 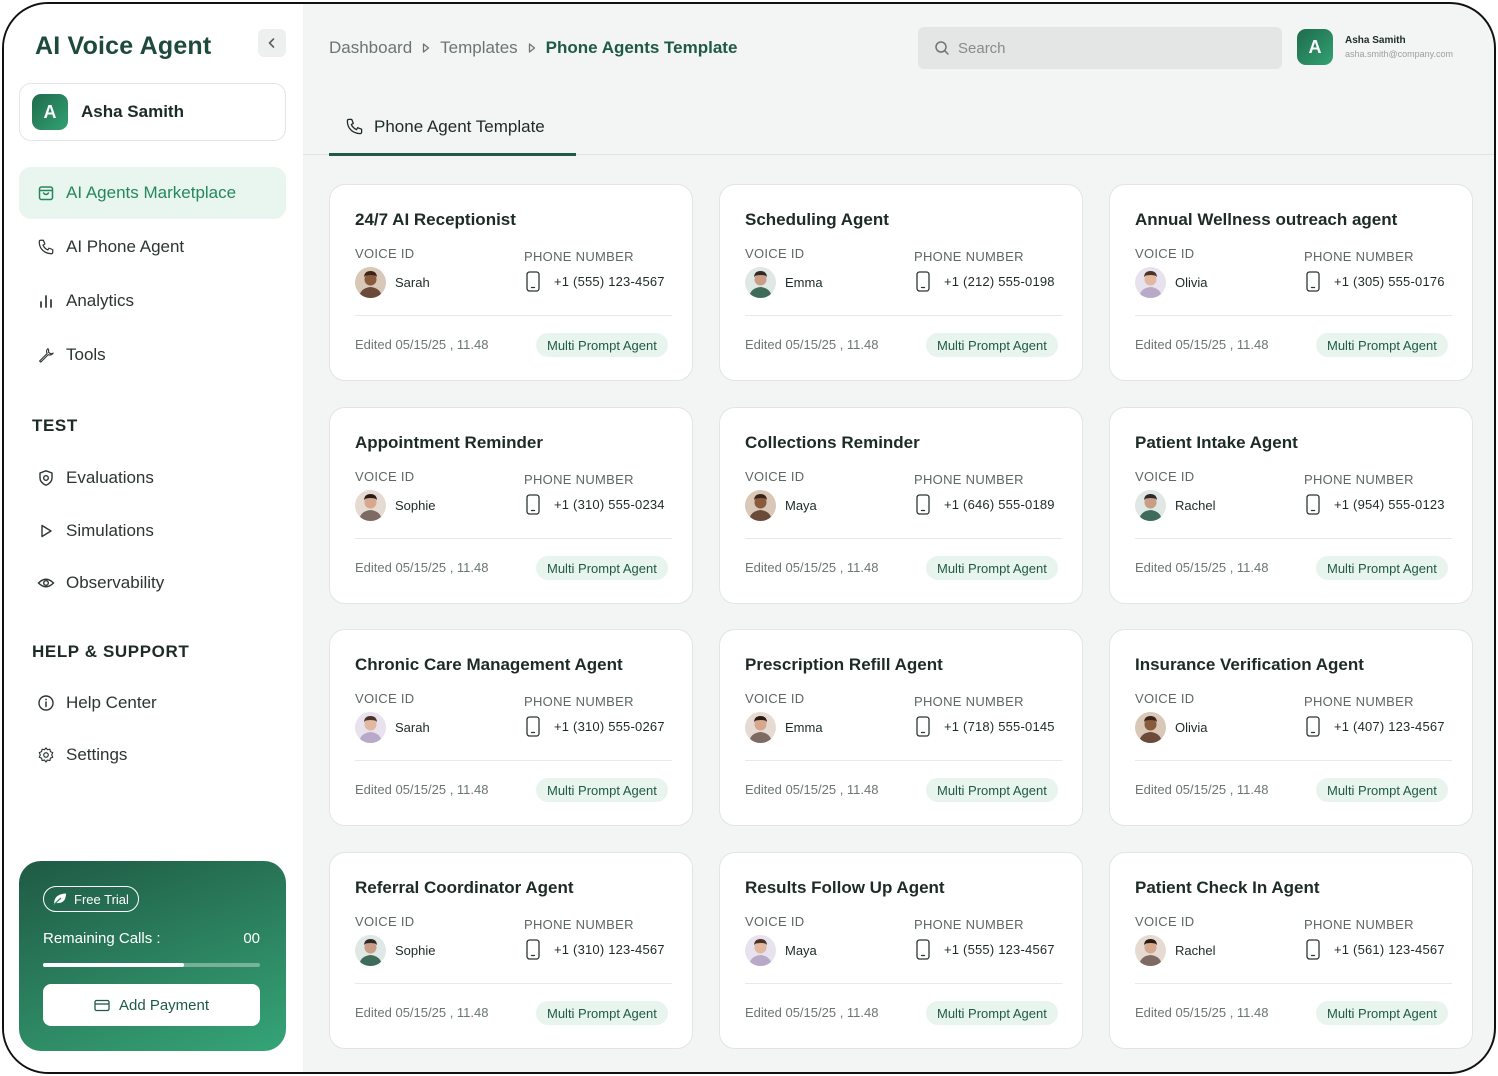 I want to click on card-title: Results Follow Up Agent, so click(x=845, y=887).